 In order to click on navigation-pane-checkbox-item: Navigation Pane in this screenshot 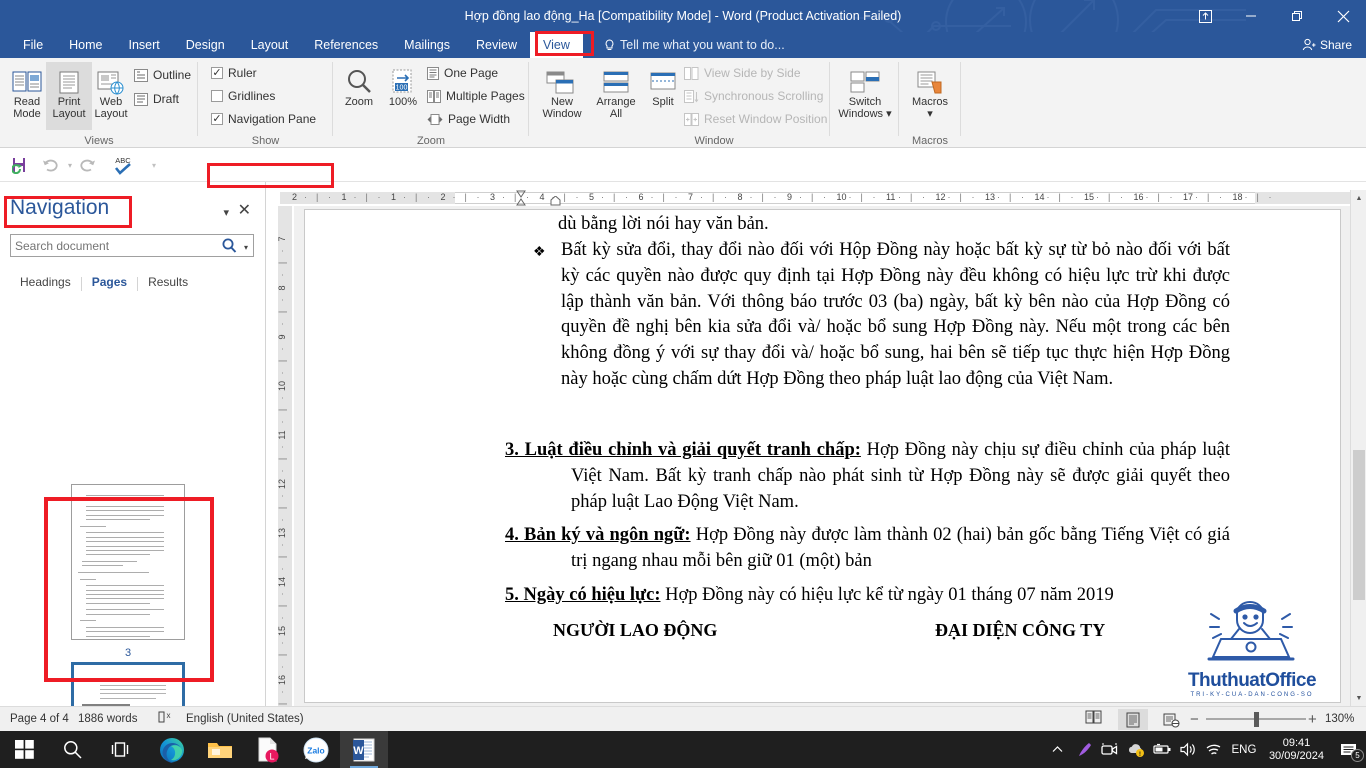, I will do `click(263, 119)`.